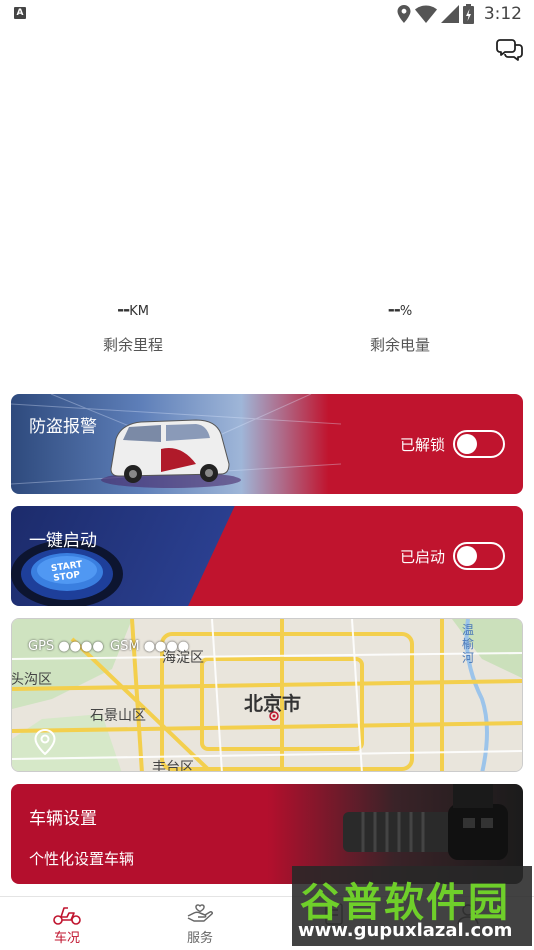 The width and height of the screenshot is (534, 950). Describe the element at coordinates (405, 930) in the screenshot. I see `watermark-url: www.gupuxlazal.com` at that location.